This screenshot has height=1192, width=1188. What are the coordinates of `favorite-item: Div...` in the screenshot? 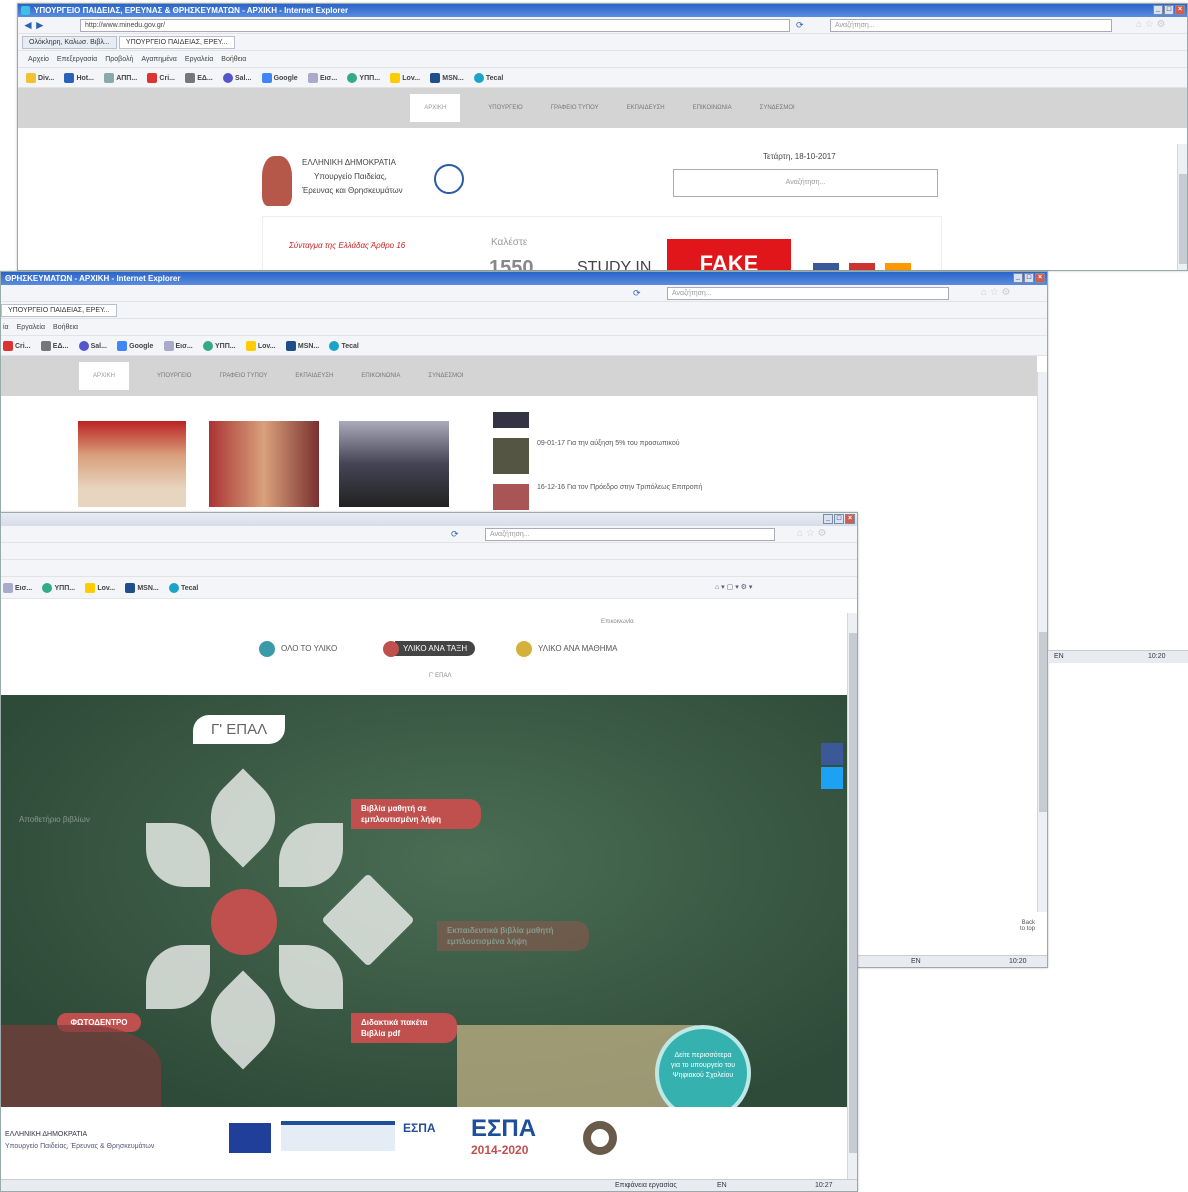 It's located at (40, 78).